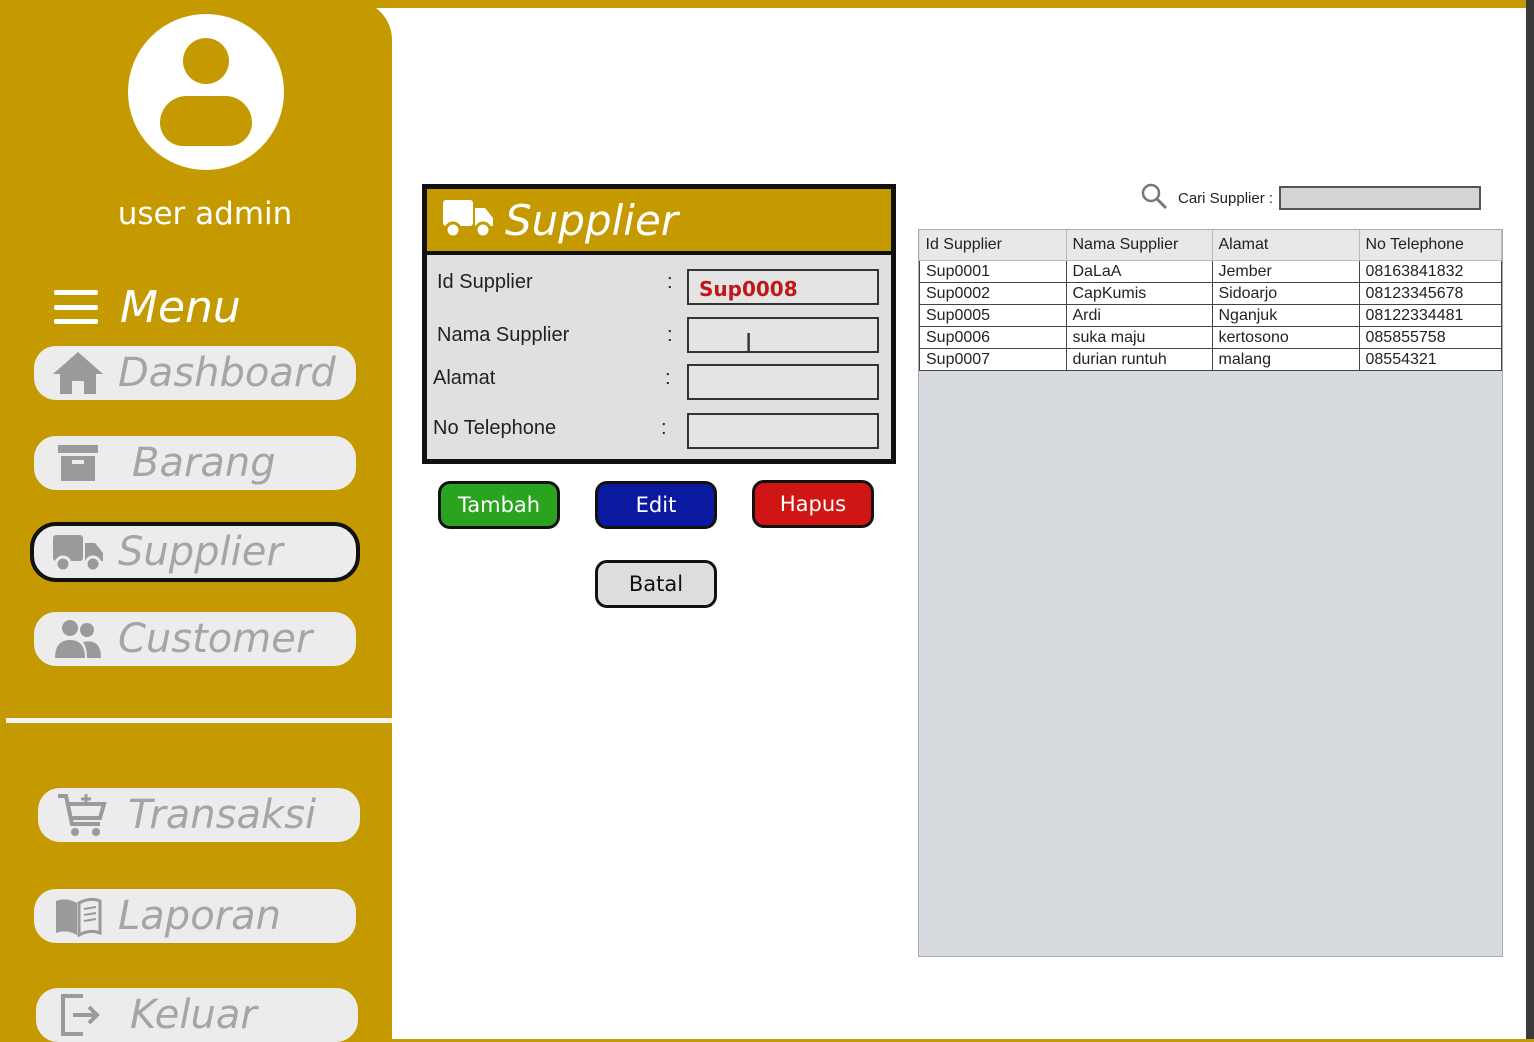 The width and height of the screenshot is (1534, 1042). I want to click on search-input, so click(1380, 198).